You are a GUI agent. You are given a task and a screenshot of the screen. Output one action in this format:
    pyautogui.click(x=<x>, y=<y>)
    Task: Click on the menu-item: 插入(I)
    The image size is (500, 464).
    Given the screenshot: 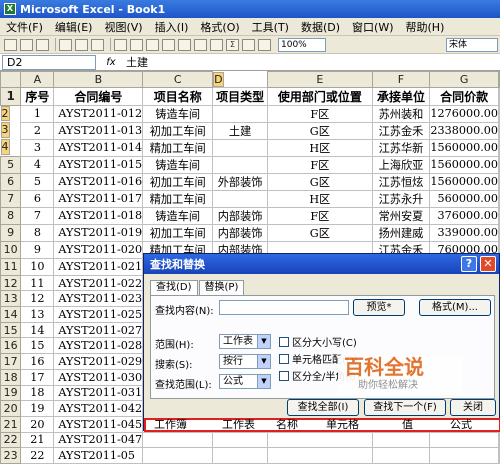 What is the action you would take?
    pyautogui.click(x=172, y=27)
    